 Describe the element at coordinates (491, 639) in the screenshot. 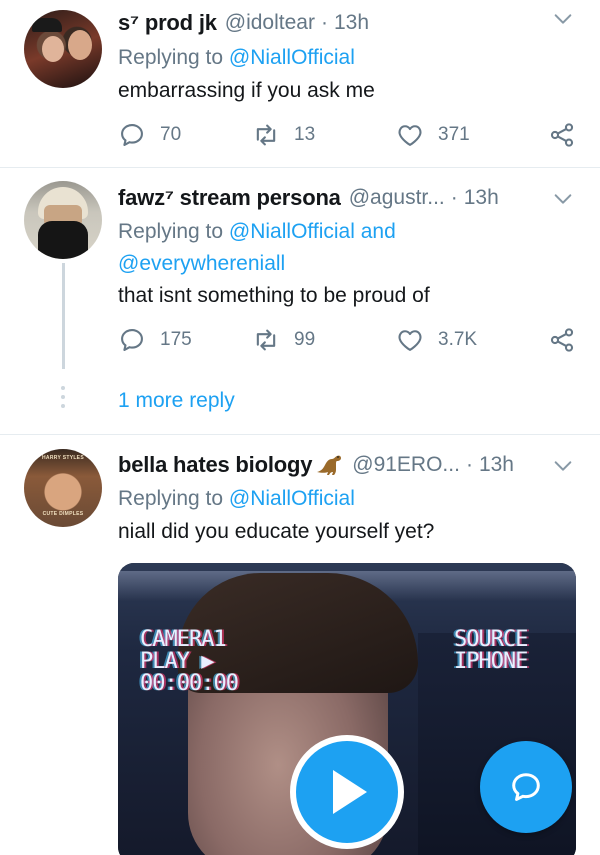

I see `source-label: SOURCE` at that location.